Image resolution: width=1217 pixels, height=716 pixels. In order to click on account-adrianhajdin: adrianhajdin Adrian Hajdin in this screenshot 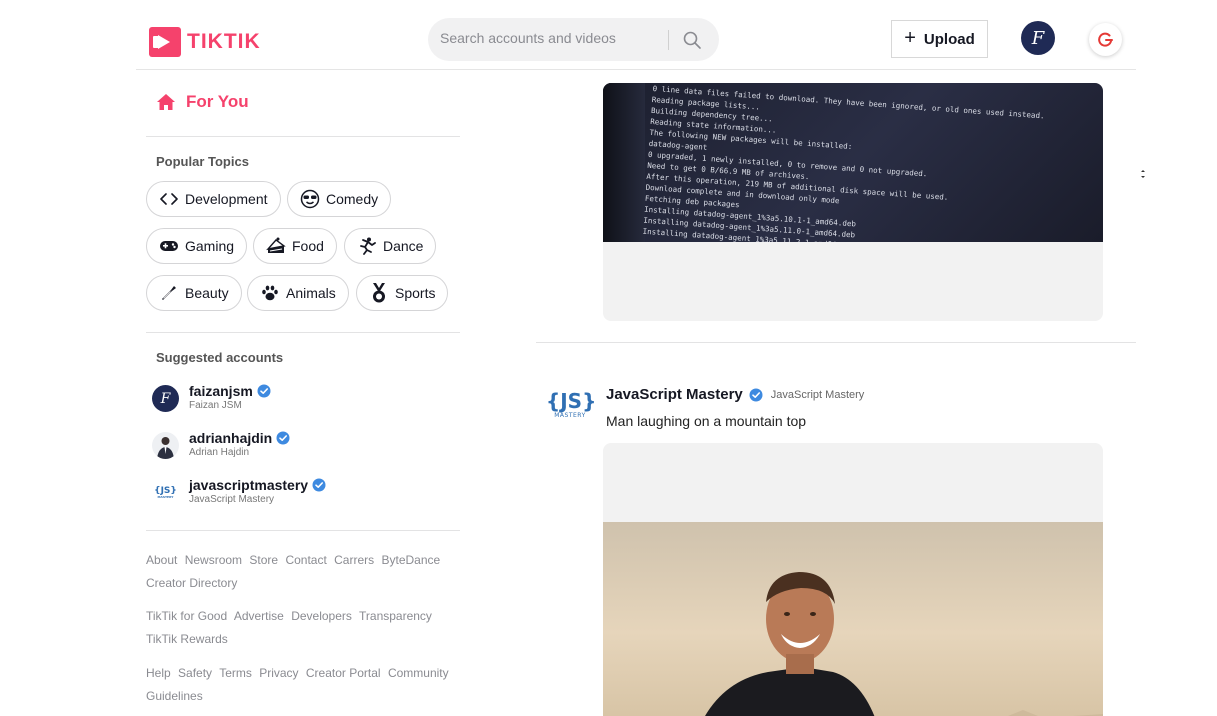, I will do `click(221, 448)`.